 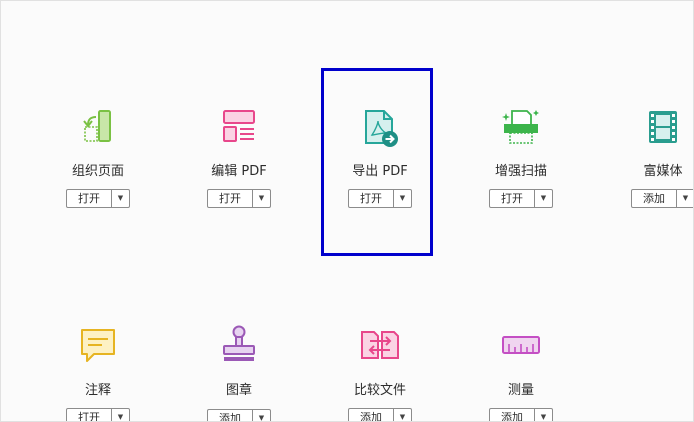 I want to click on tool-compare-files: 比较文件 添加 ▼, so click(x=380, y=374).